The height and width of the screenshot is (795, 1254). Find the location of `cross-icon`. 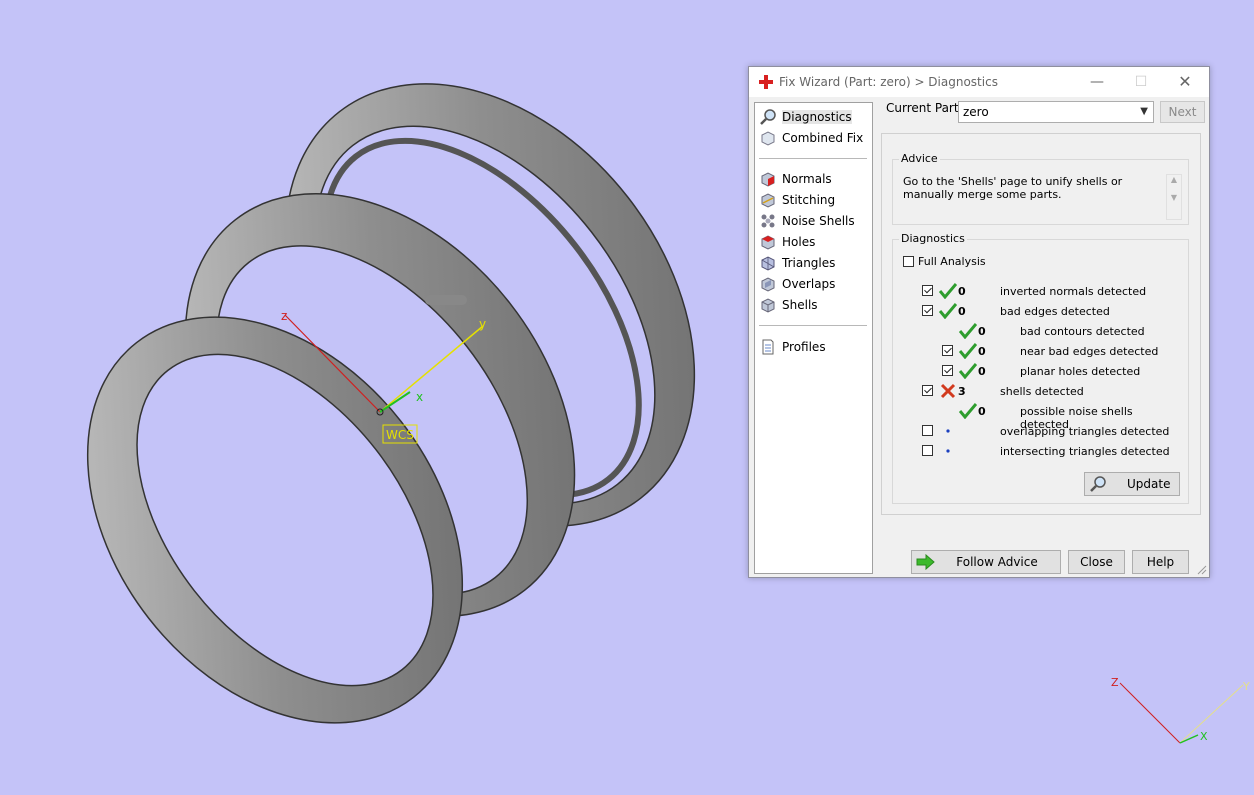

cross-icon is located at coordinates (948, 391).